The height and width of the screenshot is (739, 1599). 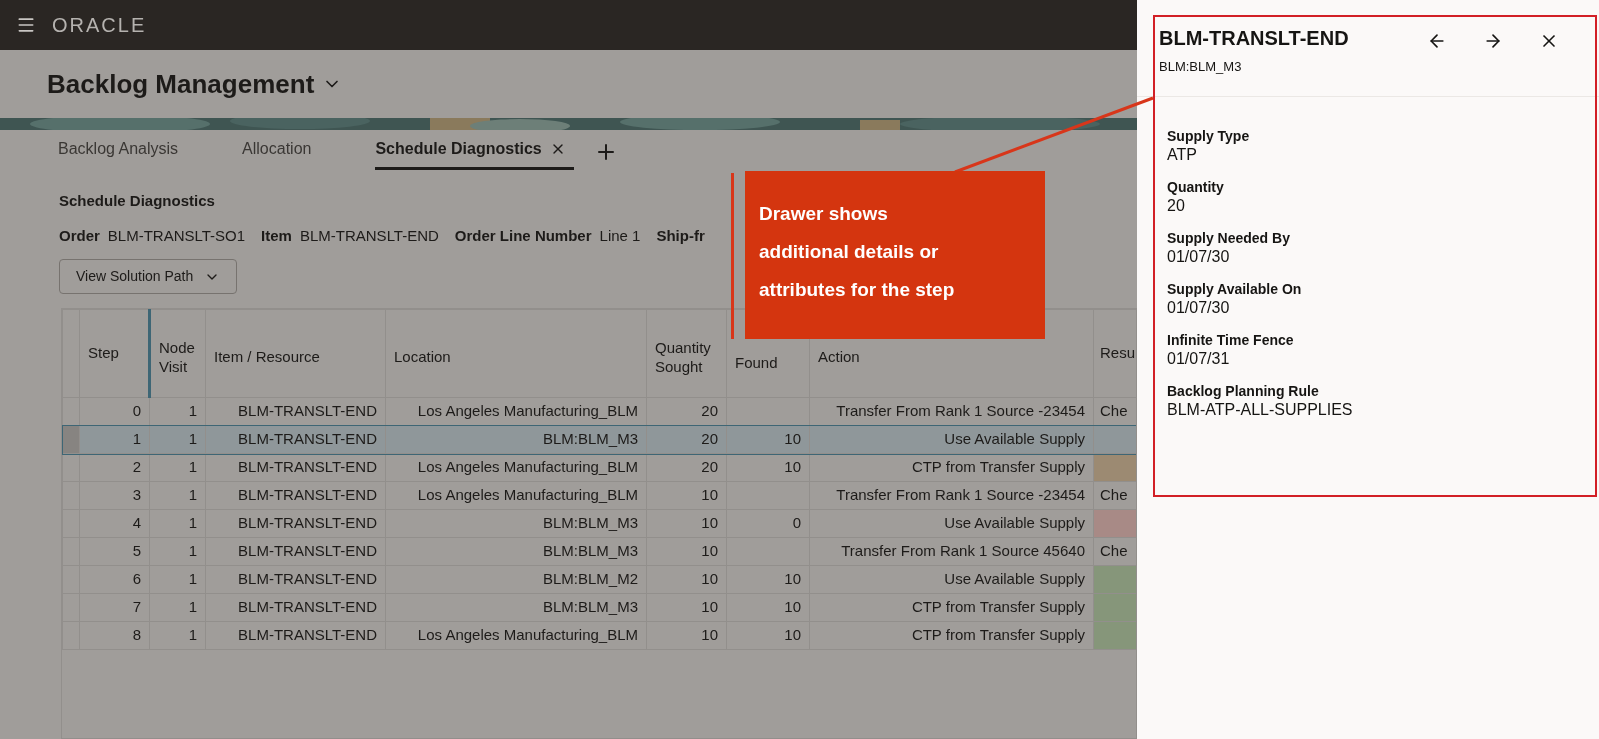 What do you see at coordinates (114, 523) in the screenshot?
I see `table-cell: 4` at bounding box center [114, 523].